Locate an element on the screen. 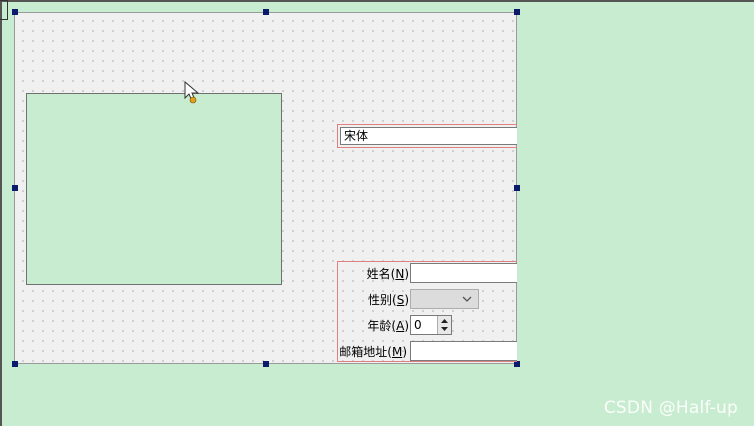  font-layout: 宋体 is located at coordinates (427, 136).